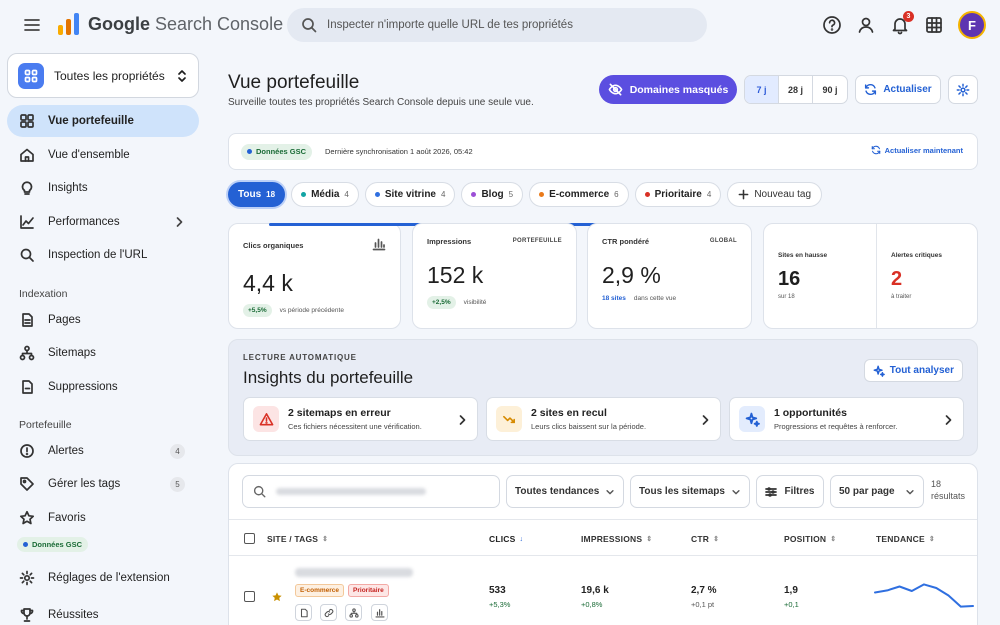  What do you see at coordinates (353, 612) in the screenshot?
I see `sitemap-icon` at bounding box center [353, 612].